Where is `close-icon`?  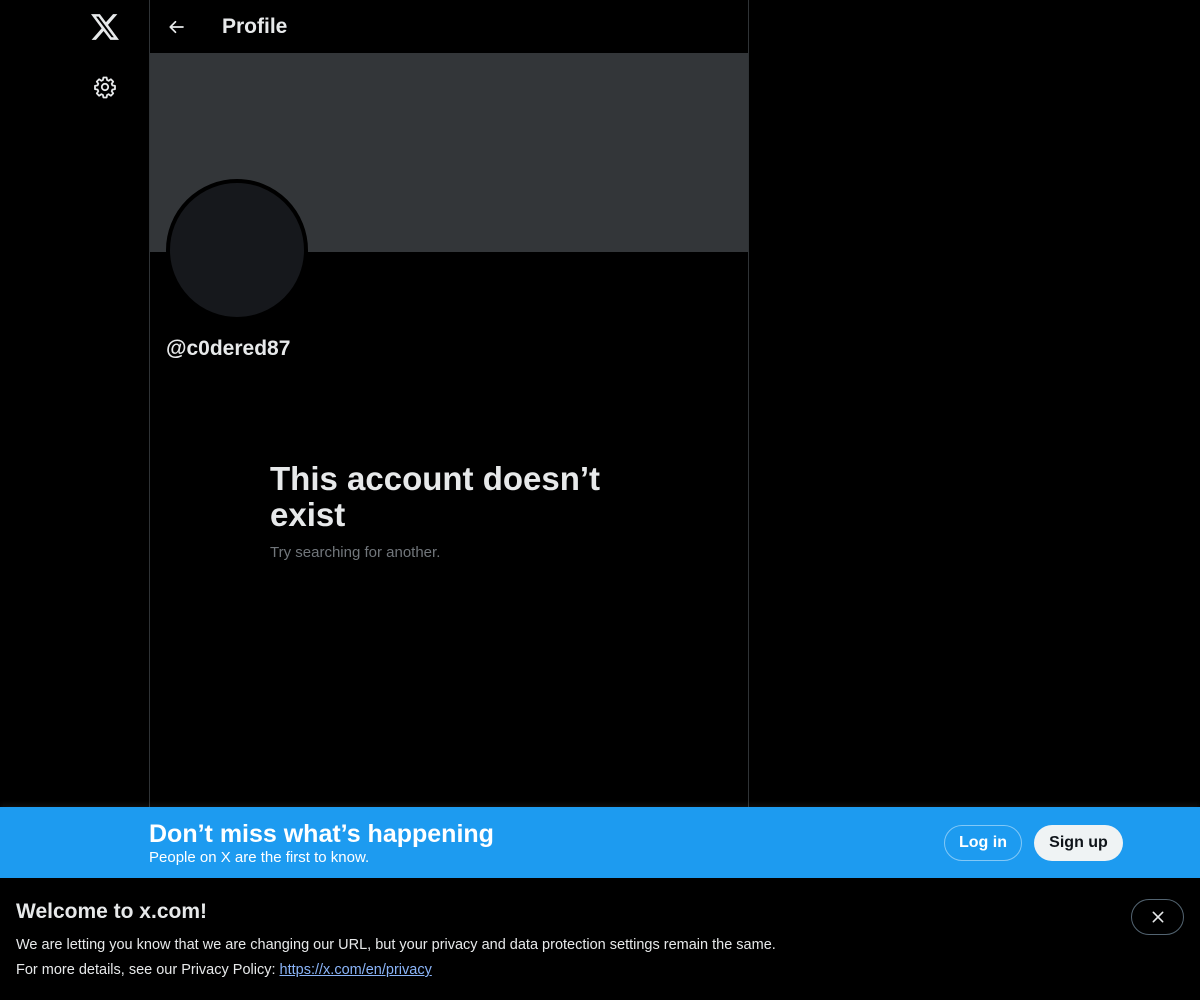
close-icon is located at coordinates (1157, 917).